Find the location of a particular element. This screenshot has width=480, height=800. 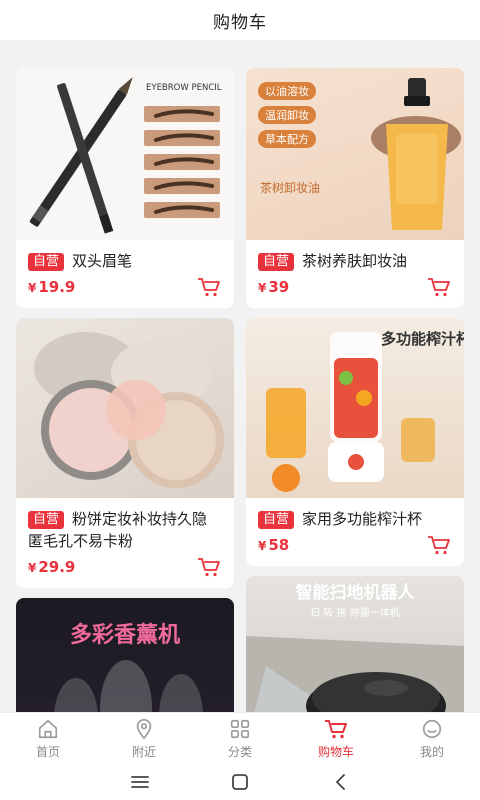

top-header: 购物车 is located at coordinates (240, 20).